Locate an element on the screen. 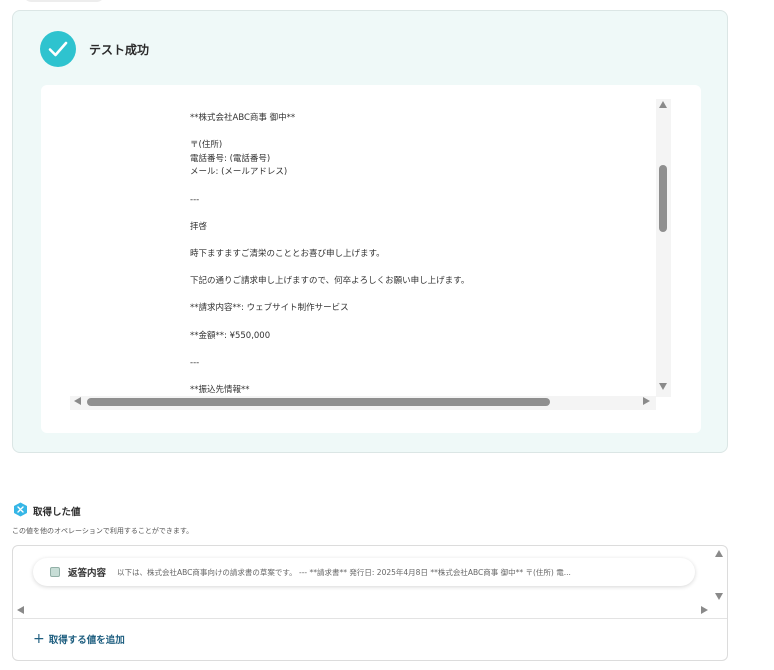  previous-card-edge is located at coordinates (64, 1).